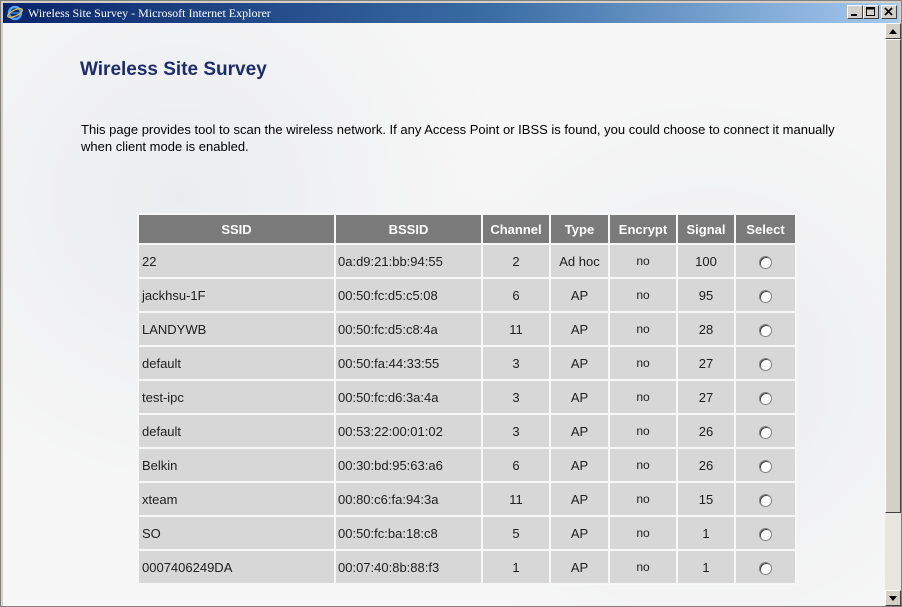  Describe the element at coordinates (236, 533) in the screenshot. I see `ssid-cell: SO` at that location.